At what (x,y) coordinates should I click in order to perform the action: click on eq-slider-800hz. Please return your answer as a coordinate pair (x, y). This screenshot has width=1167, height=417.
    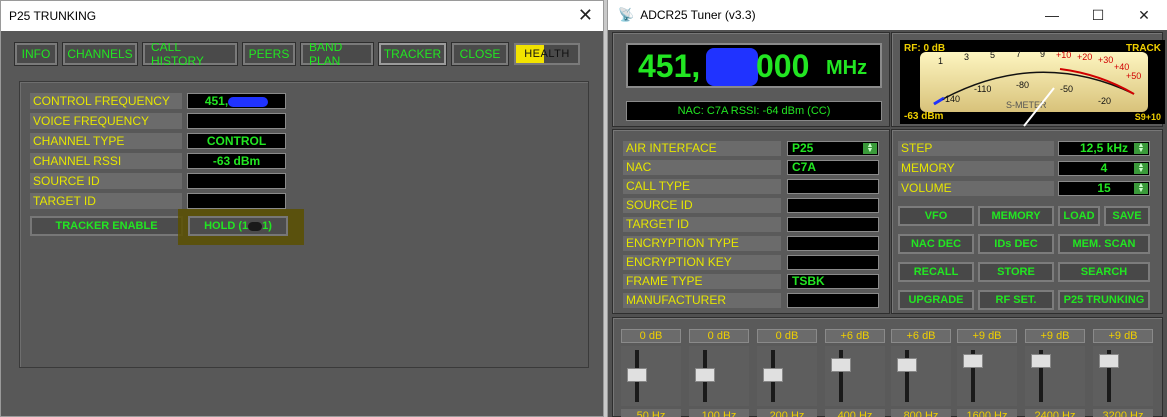
    Looking at the image, I should click on (921, 376).